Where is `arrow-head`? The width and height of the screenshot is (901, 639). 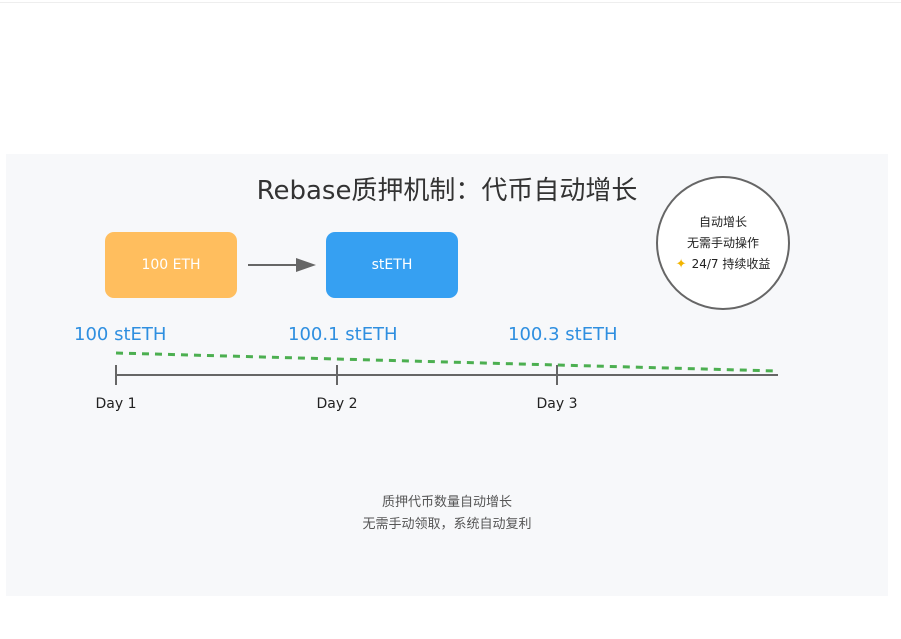
arrow-head is located at coordinates (306, 265).